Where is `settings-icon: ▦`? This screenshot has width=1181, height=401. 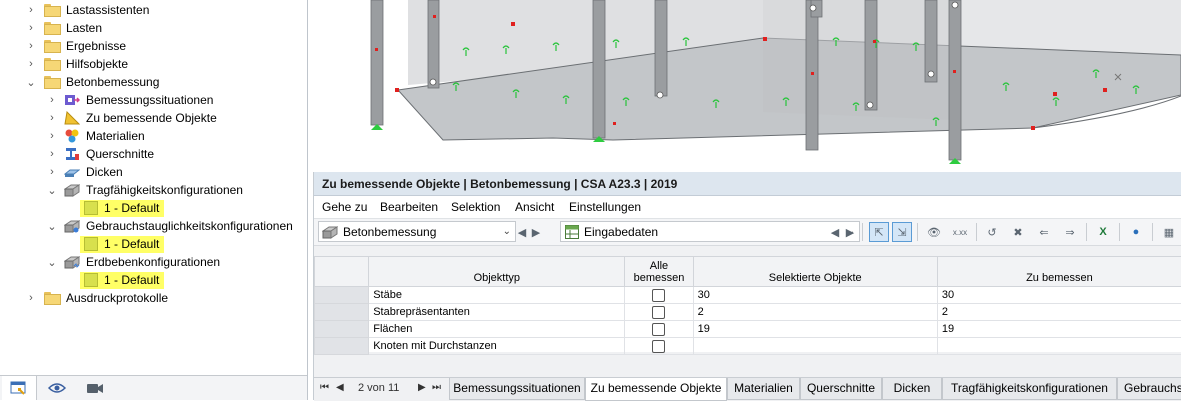
settings-icon: ▦ is located at coordinates (1169, 232).